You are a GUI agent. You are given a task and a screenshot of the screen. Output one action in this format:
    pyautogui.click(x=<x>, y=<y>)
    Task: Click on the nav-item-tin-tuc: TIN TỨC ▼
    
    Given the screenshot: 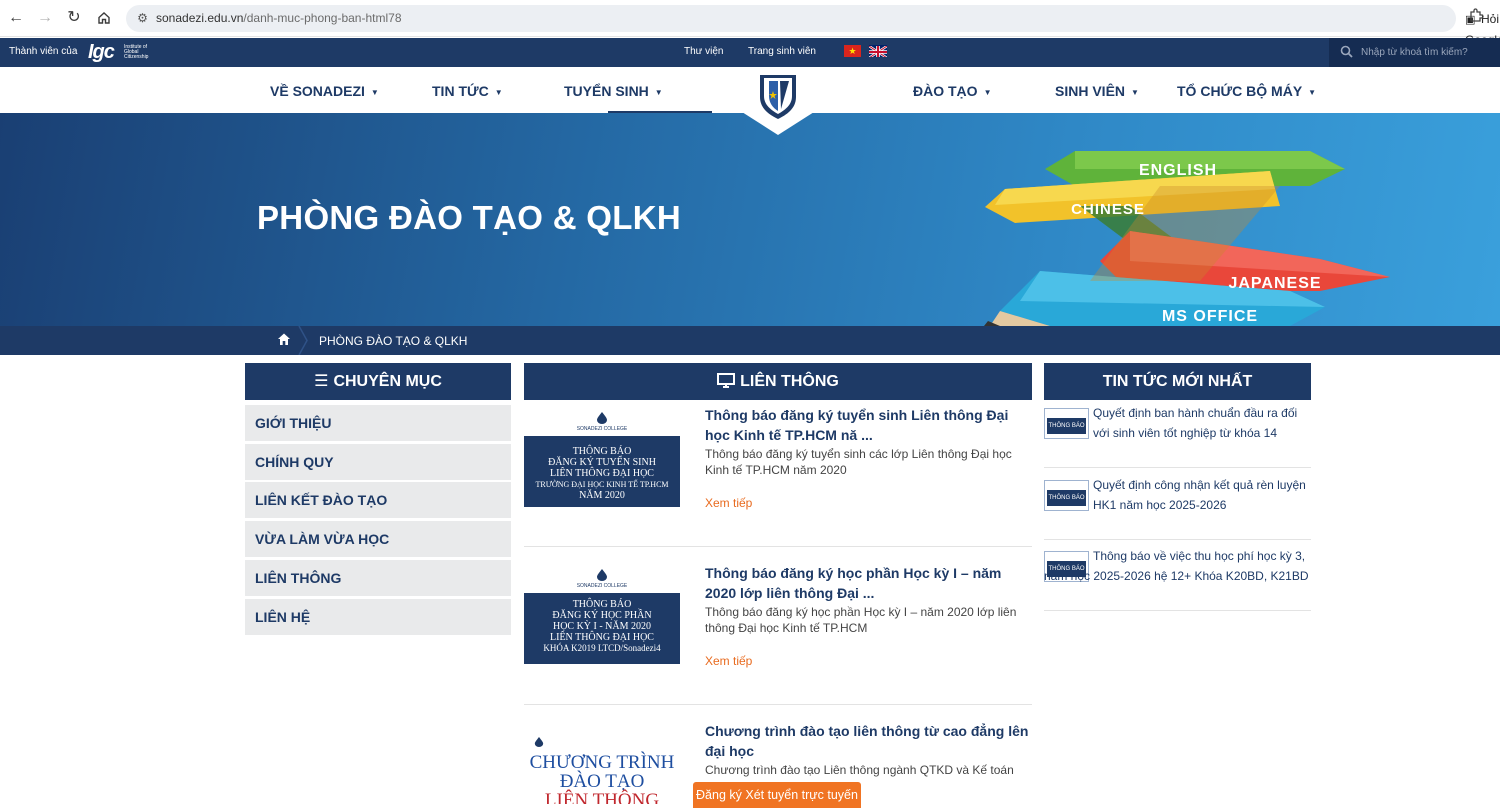 What is the action you would take?
    pyautogui.click(x=467, y=91)
    